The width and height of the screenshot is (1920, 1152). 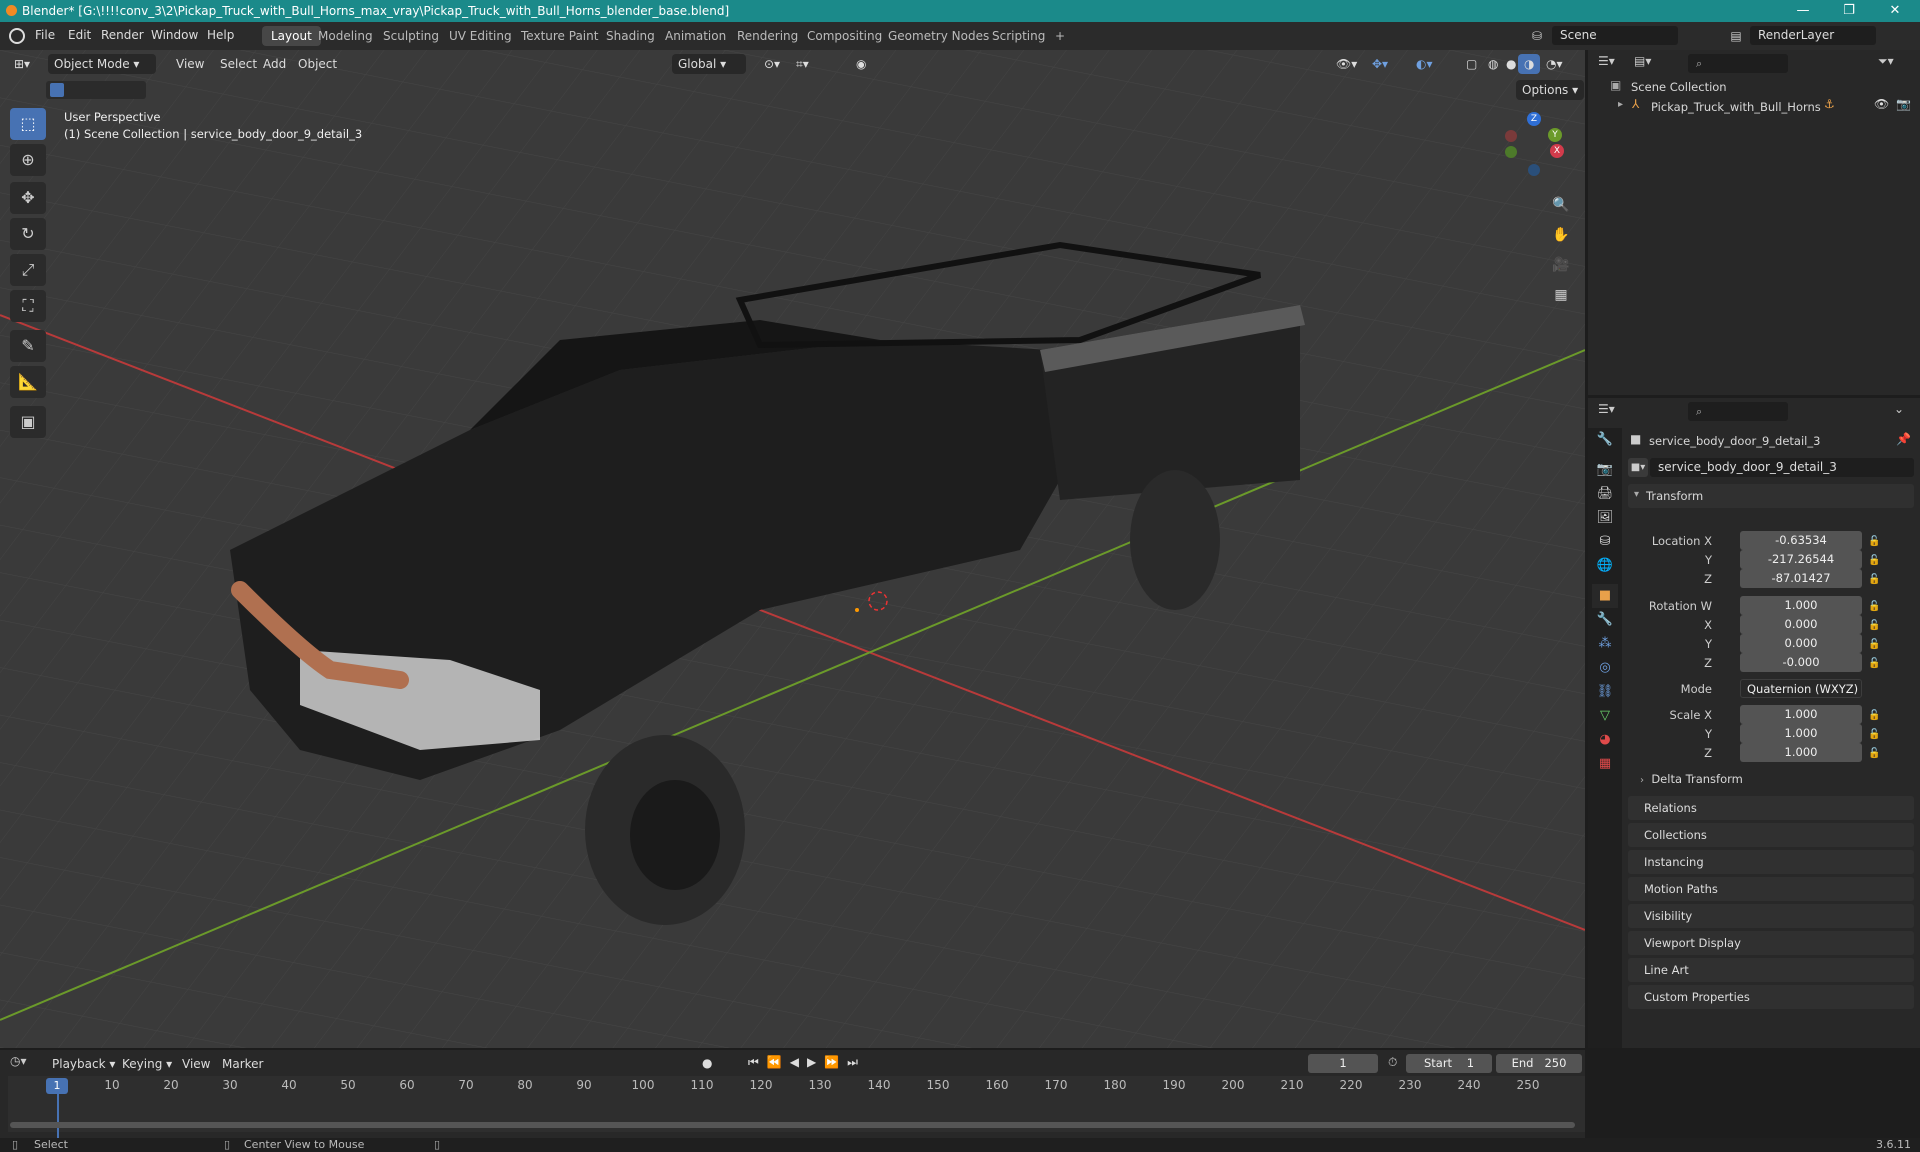 I want to click on select-new-icon, so click(x=57, y=90).